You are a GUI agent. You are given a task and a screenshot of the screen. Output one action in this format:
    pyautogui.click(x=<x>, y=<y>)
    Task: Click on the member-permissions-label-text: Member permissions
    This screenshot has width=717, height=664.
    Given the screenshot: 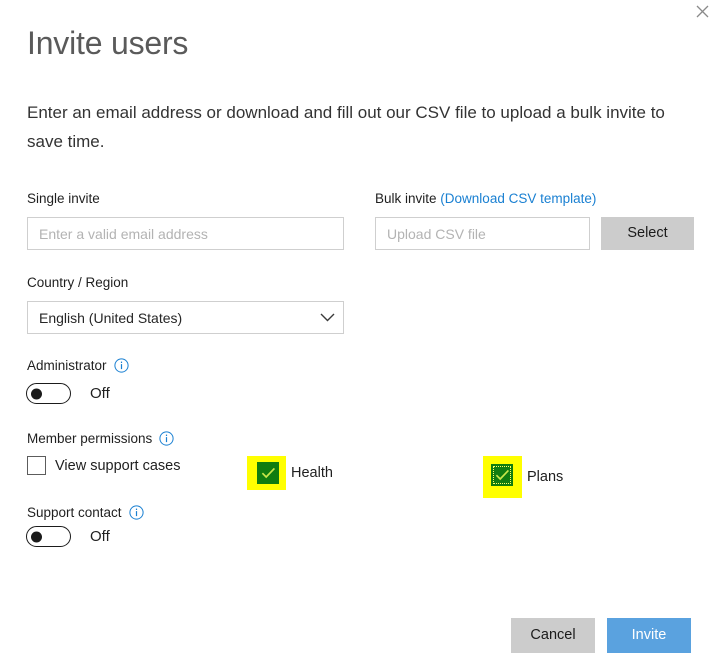 What is the action you would take?
    pyautogui.click(x=90, y=438)
    